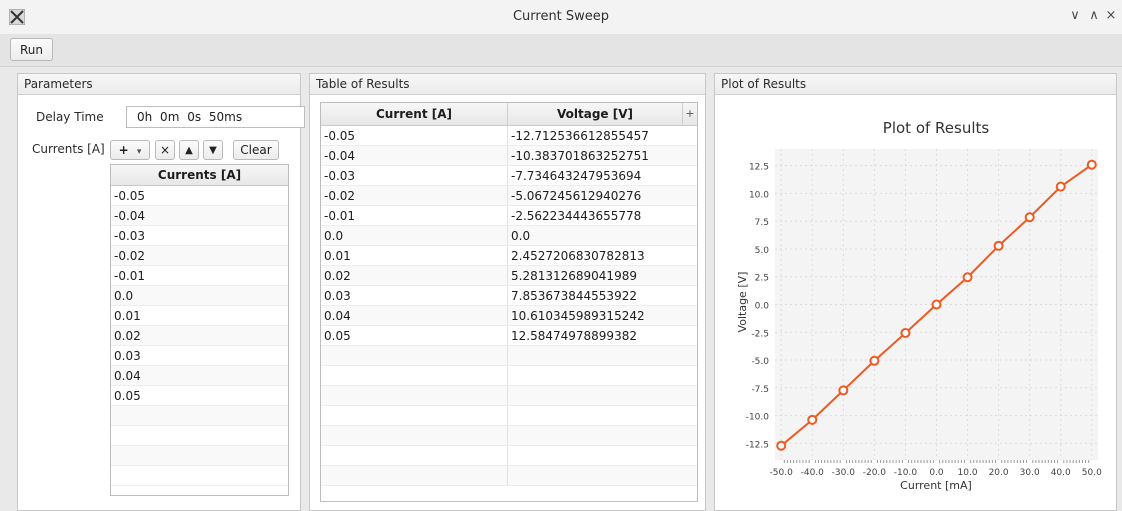 Image resolution: width=1122 pixels, height=511 pixels. What do you see at coordinates (760, 362) in the screenshot?
I see `y-tick-label: -5.0` at bounding box center [760, 362].